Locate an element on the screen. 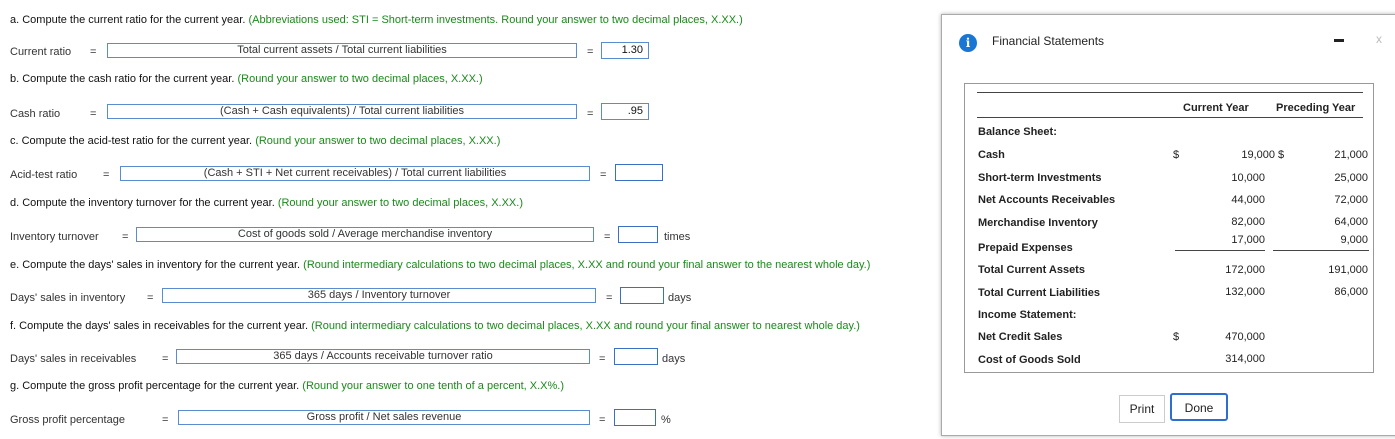  print-button: Print is located at coordinates (1142, 409).